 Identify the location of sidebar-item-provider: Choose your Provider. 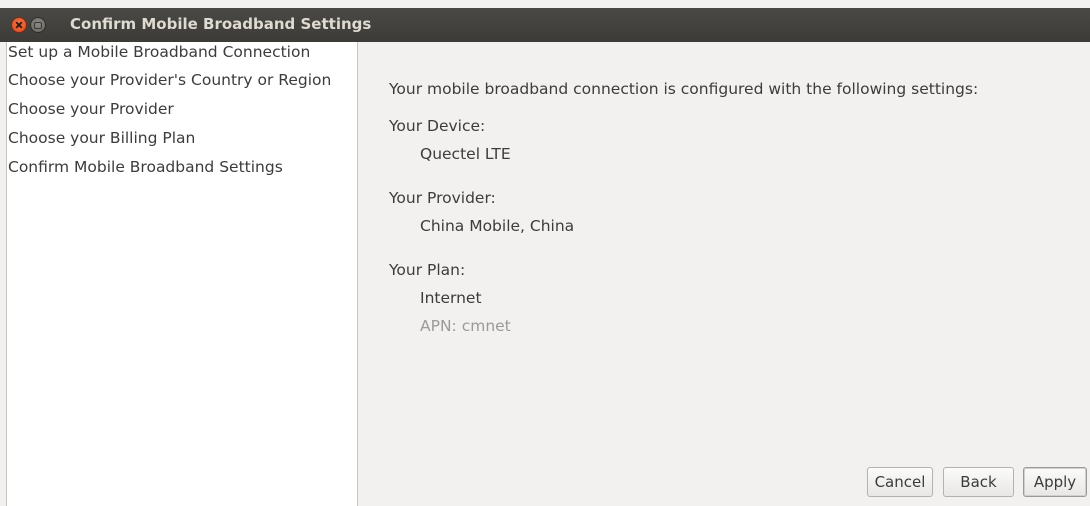
(91, 109).